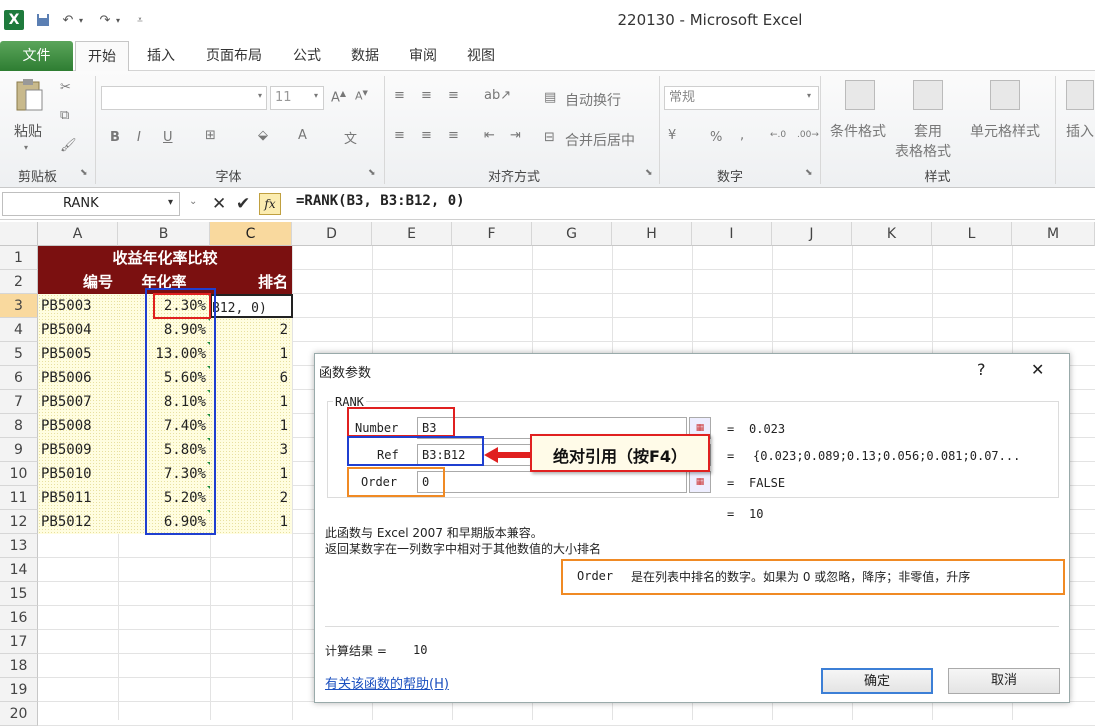  I want to click on expand-icon: ⌄, so click(193, 201).